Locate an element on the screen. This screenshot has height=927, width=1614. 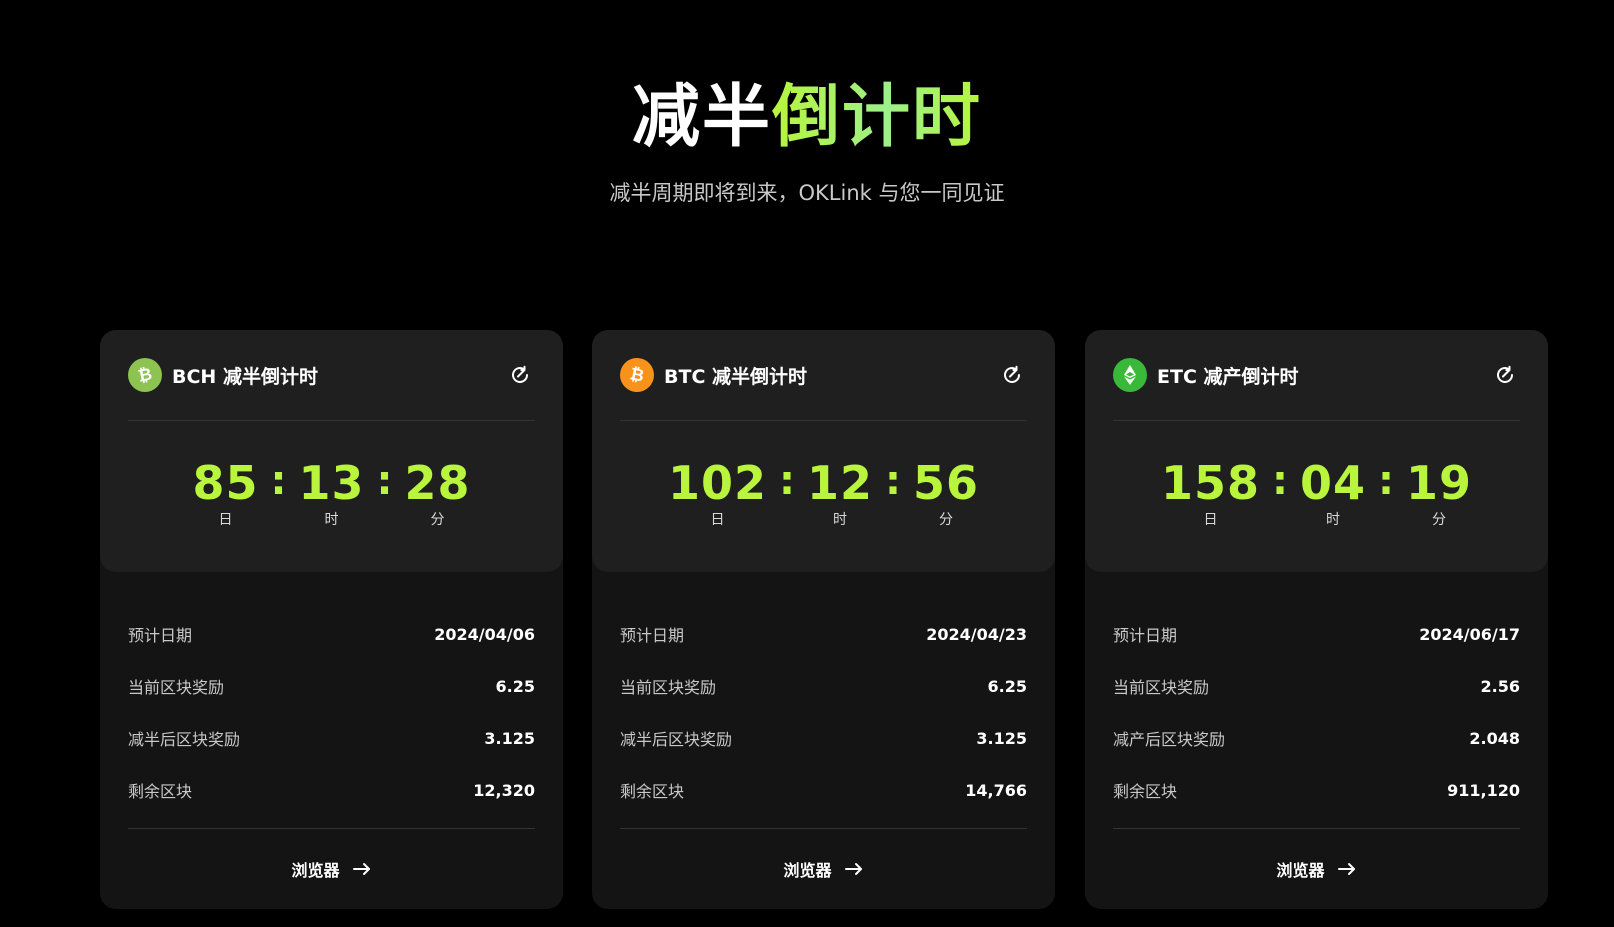
info-value: 2024/04/06 is located at coordinates (484, 634).